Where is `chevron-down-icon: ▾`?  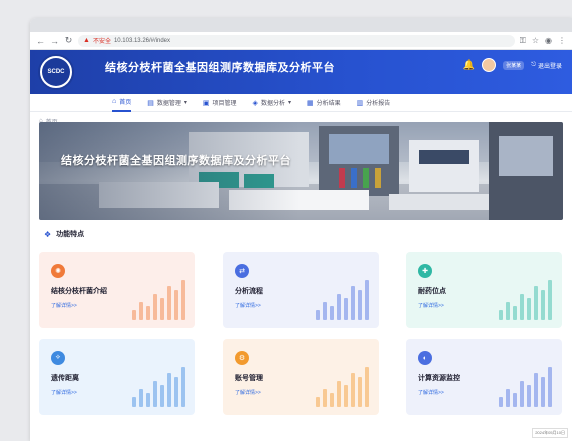 chevron-down-icon: ▾ is located at coordinates (185, 103).